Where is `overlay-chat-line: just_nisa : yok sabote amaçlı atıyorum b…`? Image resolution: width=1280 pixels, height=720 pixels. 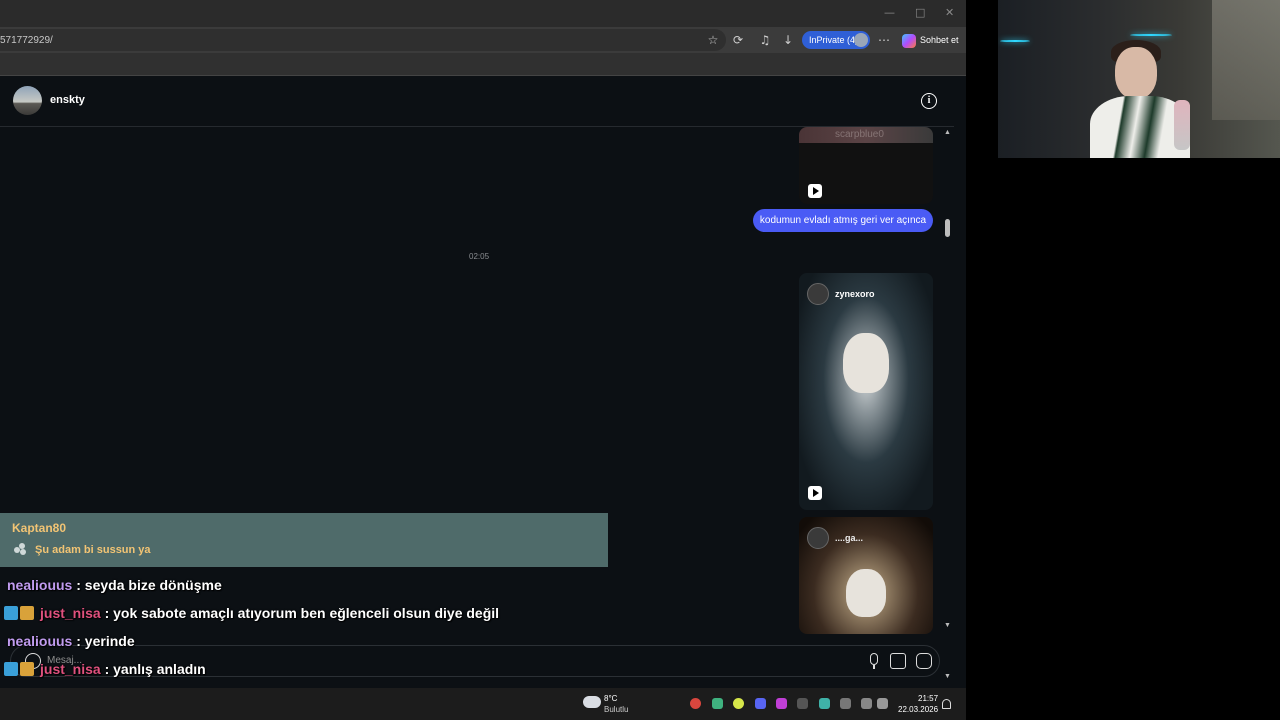 overlay-chat-line: just_nisa : yok sabote amaçlı atıyorum b… is located at coordinates (251, 614).